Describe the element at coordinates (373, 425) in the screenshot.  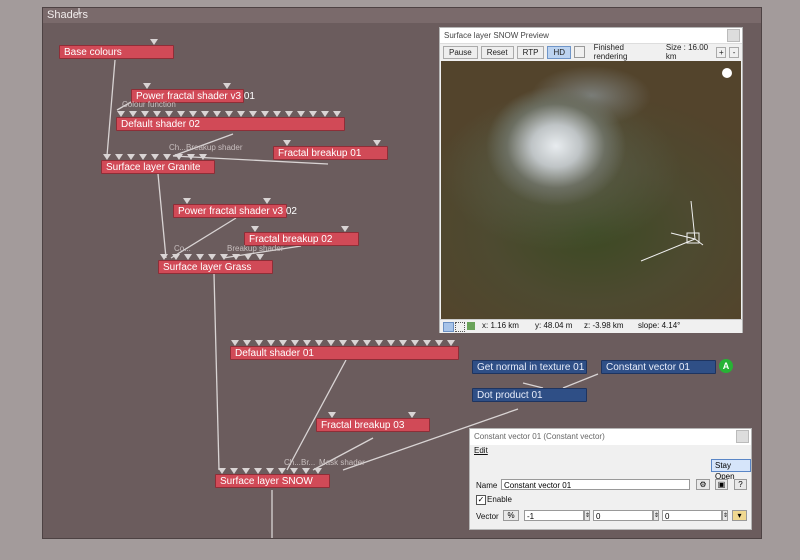
I see `node-fractal-breakup-03: Fractal breakup 03` at that location.